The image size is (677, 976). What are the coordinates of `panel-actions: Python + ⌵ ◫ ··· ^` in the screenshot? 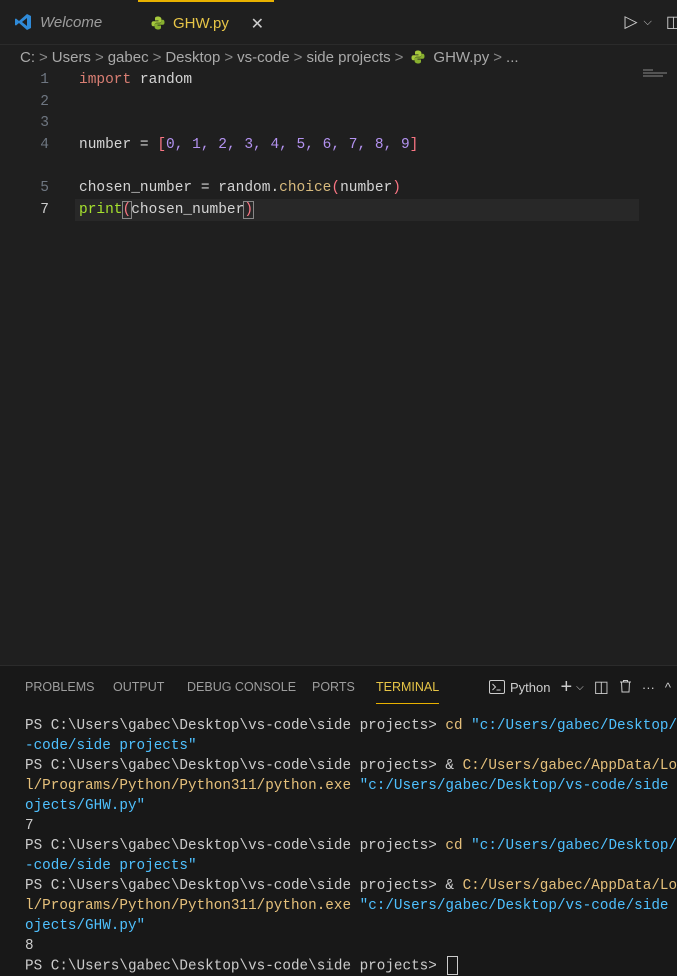 It's located at (580, 687).